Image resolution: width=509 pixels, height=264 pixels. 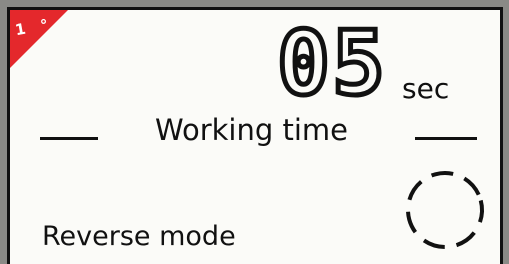 What do you see at coordinates (69, 138) in the screenshot?
I see `left-divider` at bounding box center [69, 138].